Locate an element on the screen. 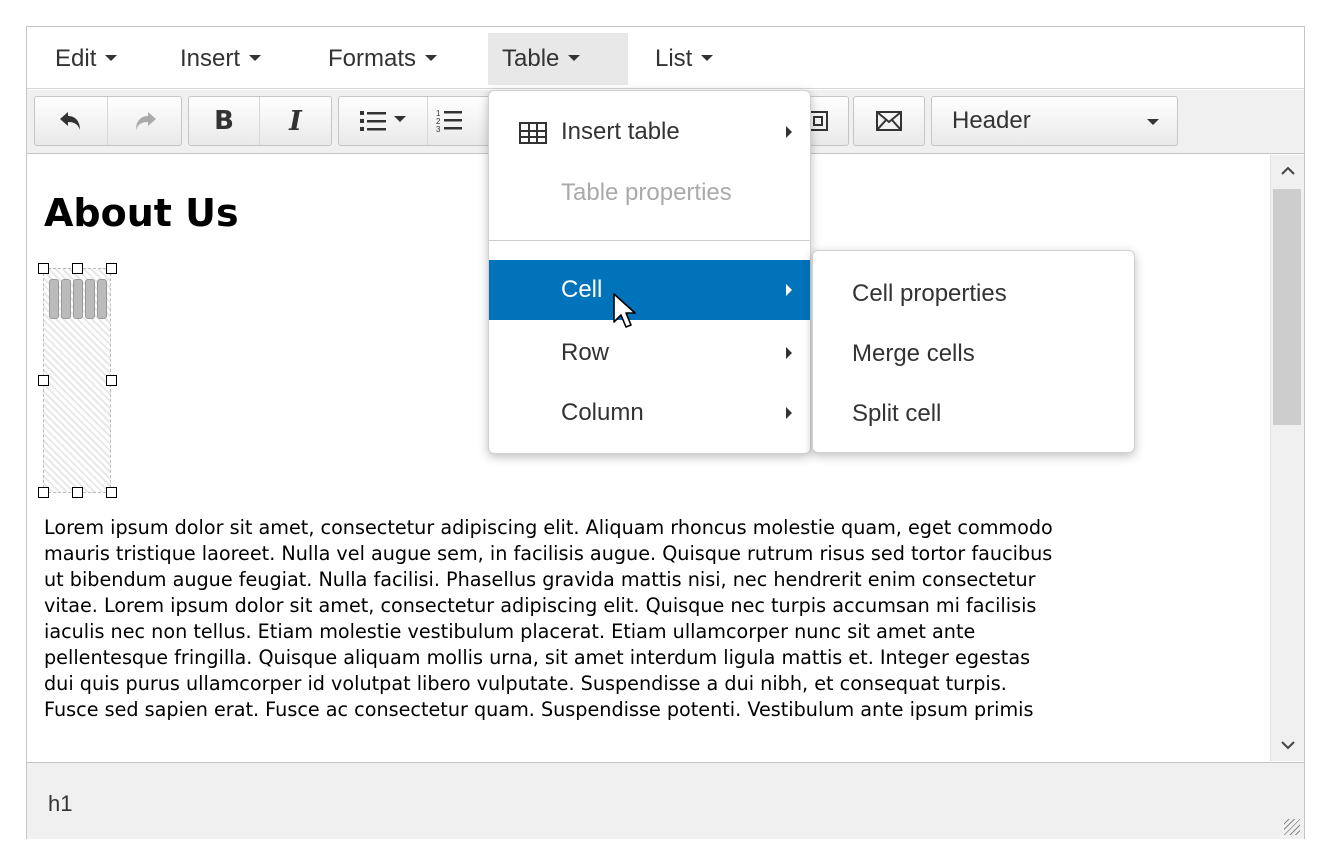 This screenshot has height=852, width=1324. menu-item-label: Row is located at coordinates (585, 352).